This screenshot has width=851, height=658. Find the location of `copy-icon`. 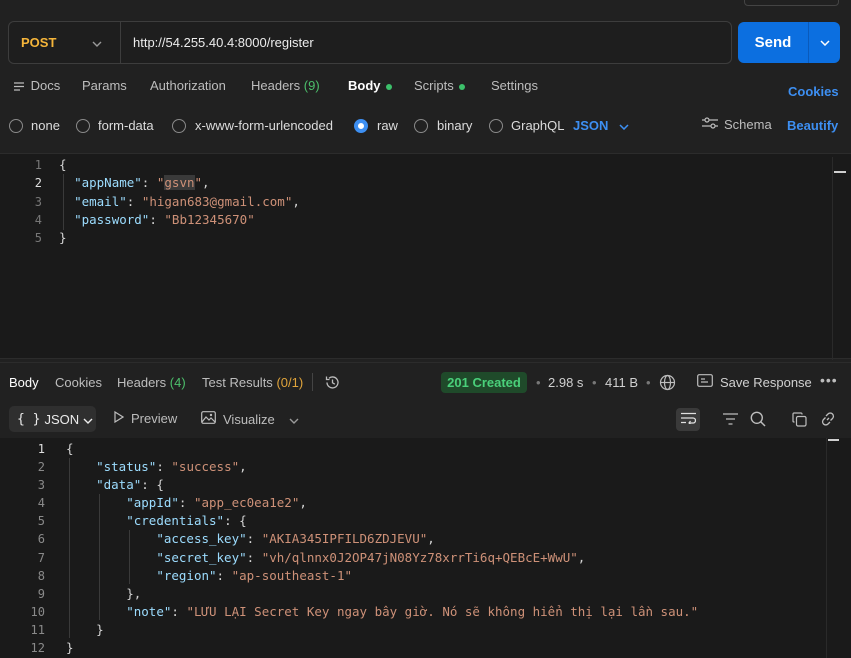

copy-icon is located at coordinates (799, 419).